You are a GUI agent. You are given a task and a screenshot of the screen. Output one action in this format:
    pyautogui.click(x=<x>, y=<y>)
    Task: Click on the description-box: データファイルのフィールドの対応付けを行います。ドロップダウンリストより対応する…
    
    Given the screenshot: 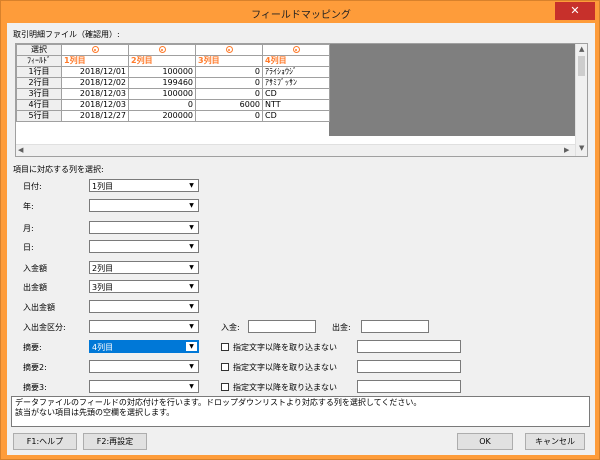 What is the action you would take?
    pyautogui.click(x=300, y=411)
    